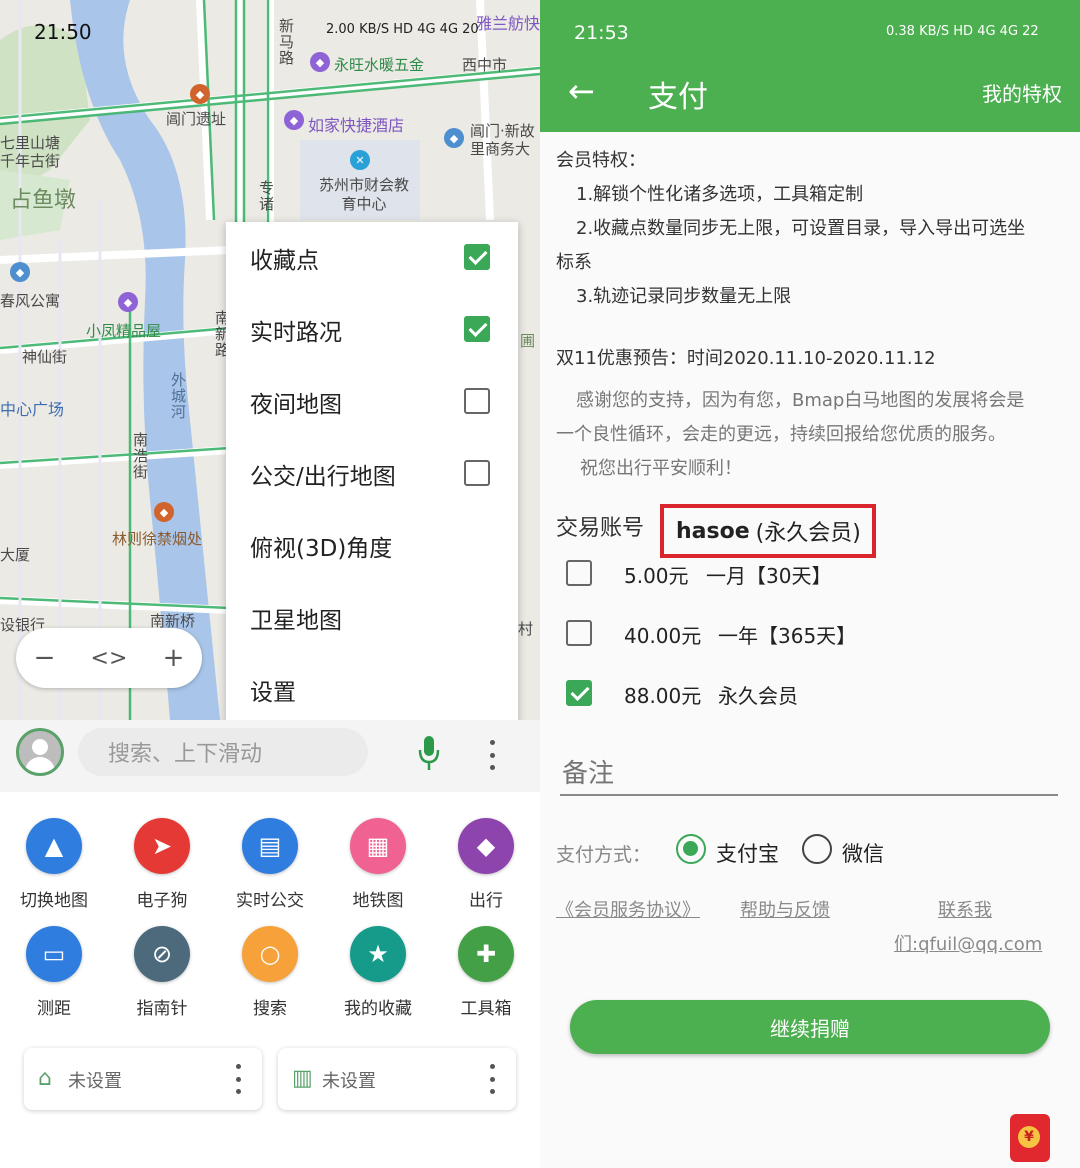 Image resolution: width=1080 pixels, height=1168 pixels. Describe the element at coordinates (628, 909) in the screenshot. I see `agreement-link: 《会员服务协议》` at that location.